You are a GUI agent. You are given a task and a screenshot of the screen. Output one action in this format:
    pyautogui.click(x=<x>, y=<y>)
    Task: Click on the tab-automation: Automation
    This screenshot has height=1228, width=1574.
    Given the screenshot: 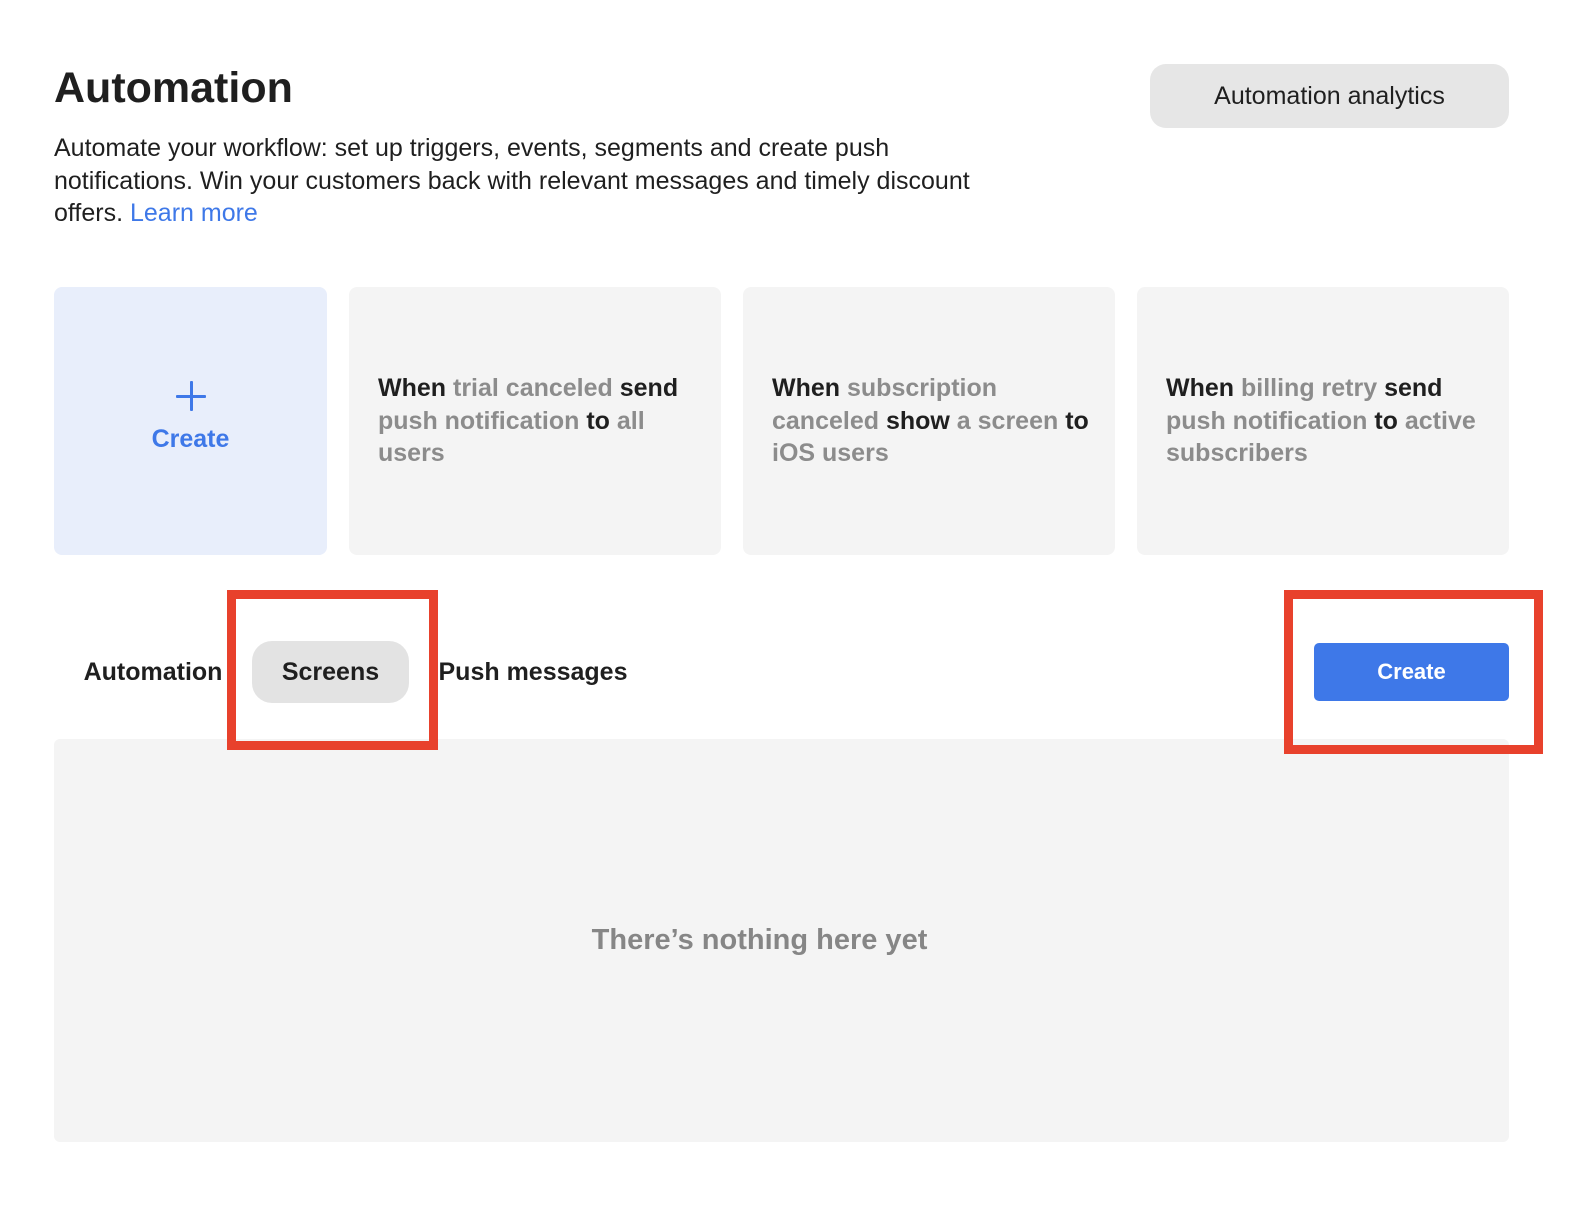 What is the action you would take?
    pyautogui.click(x=153, y=672)
    